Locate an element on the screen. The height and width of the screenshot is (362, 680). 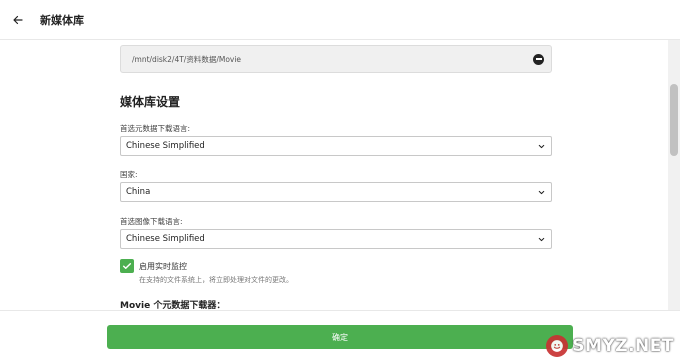
arrow-left-icon is located at coordinates (18, 19).